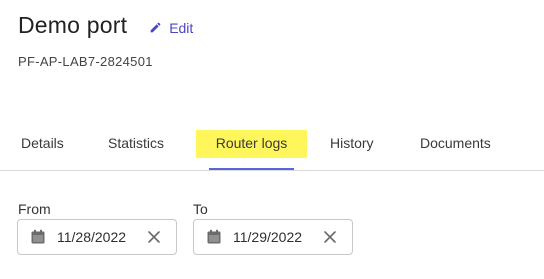 The height and width of the screenshot is (279, 544). I want to click on tabs-divider, so click(272, 170).